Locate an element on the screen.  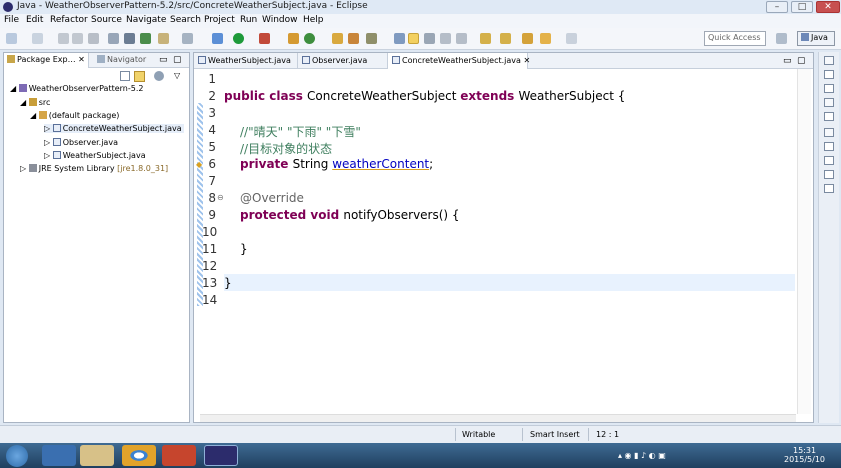
java-perspective-button: Java is located at coordinates (816, 38).